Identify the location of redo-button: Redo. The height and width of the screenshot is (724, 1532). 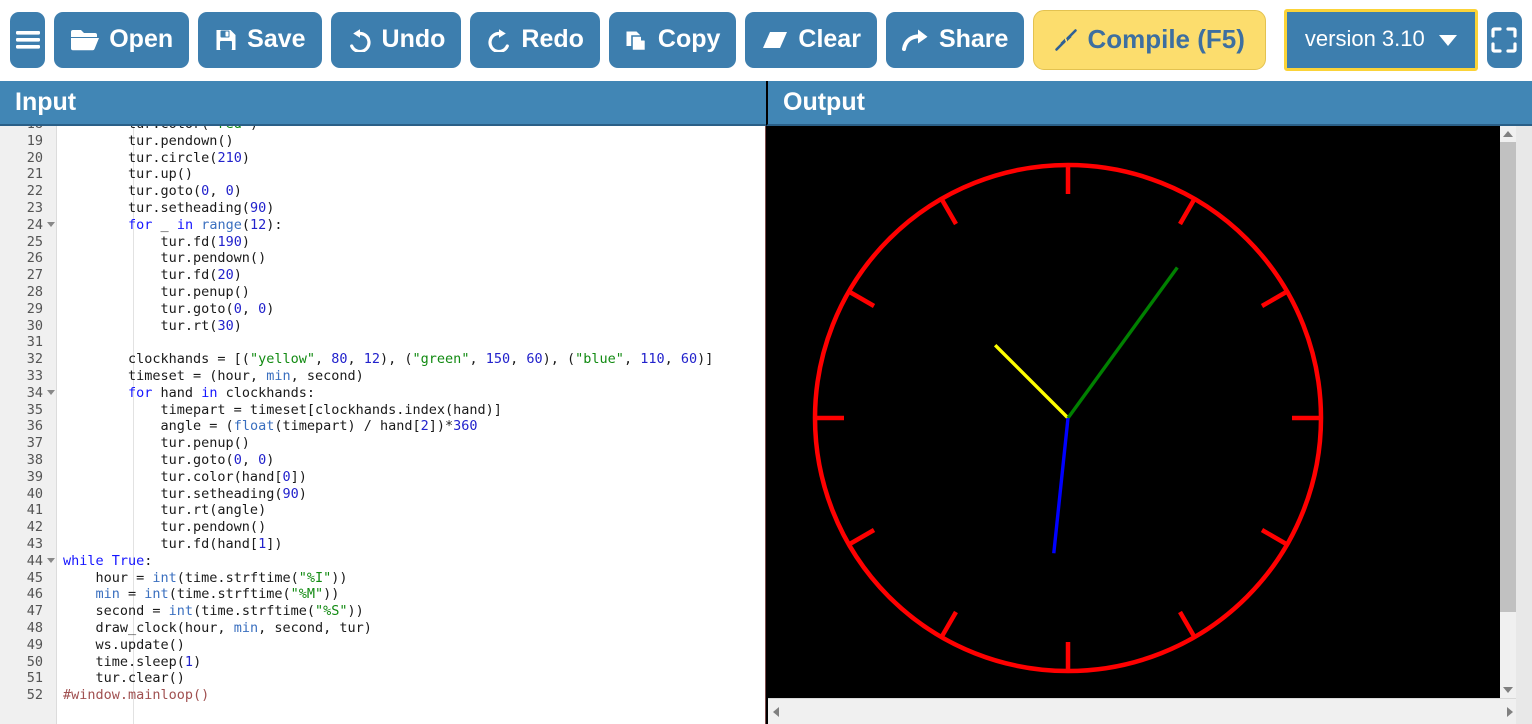
(535, 40).